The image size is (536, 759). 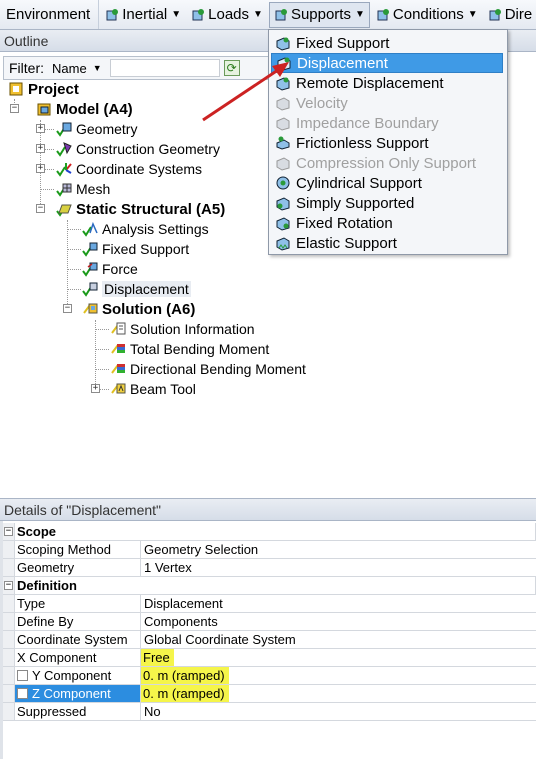 I want to click on detail-row: Suppressed No, so click(x=269, y=712).